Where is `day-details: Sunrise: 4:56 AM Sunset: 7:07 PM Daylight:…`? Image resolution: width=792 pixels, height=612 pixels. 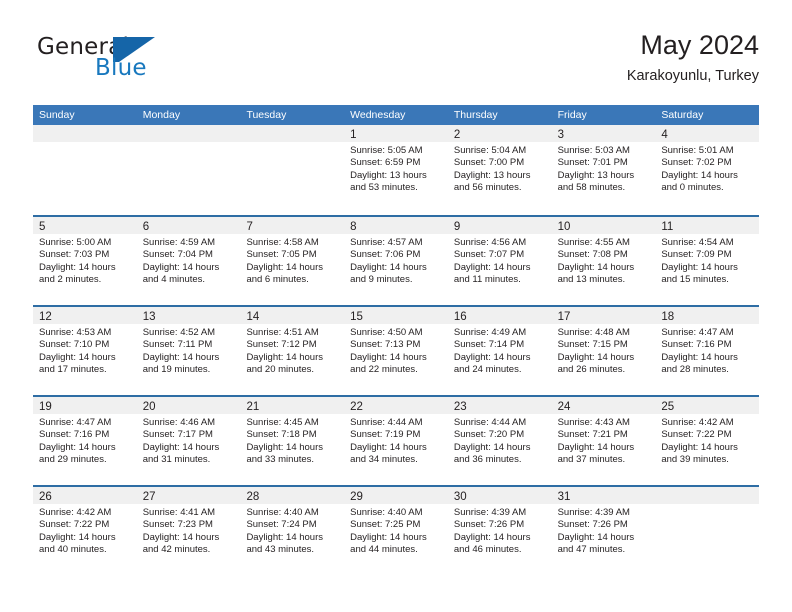
day-details: Sunrise: 4:56 AM Sunset: 7:07 PM Daylight:… is located at coordinates (500, 260).